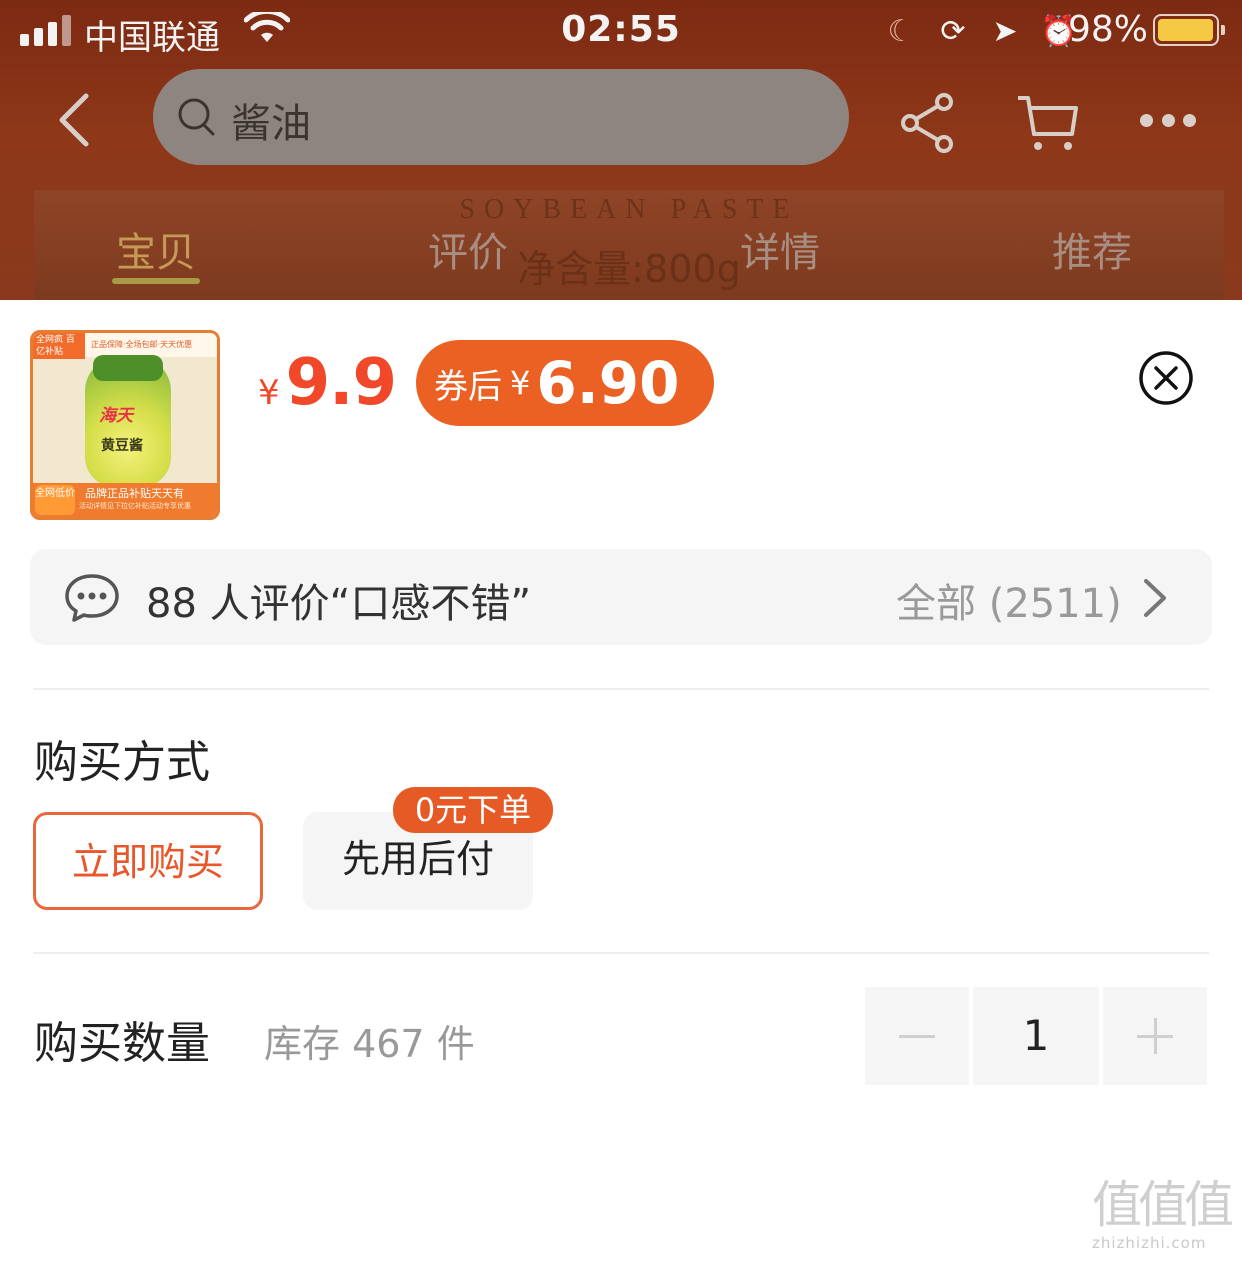 The height and width of the screenshot is (1264, 1242). Describe the element at coordinates (981, 32) in the screenshot. I see `status-icons: ☾ ⟳ ➤ ⏰` at that location.